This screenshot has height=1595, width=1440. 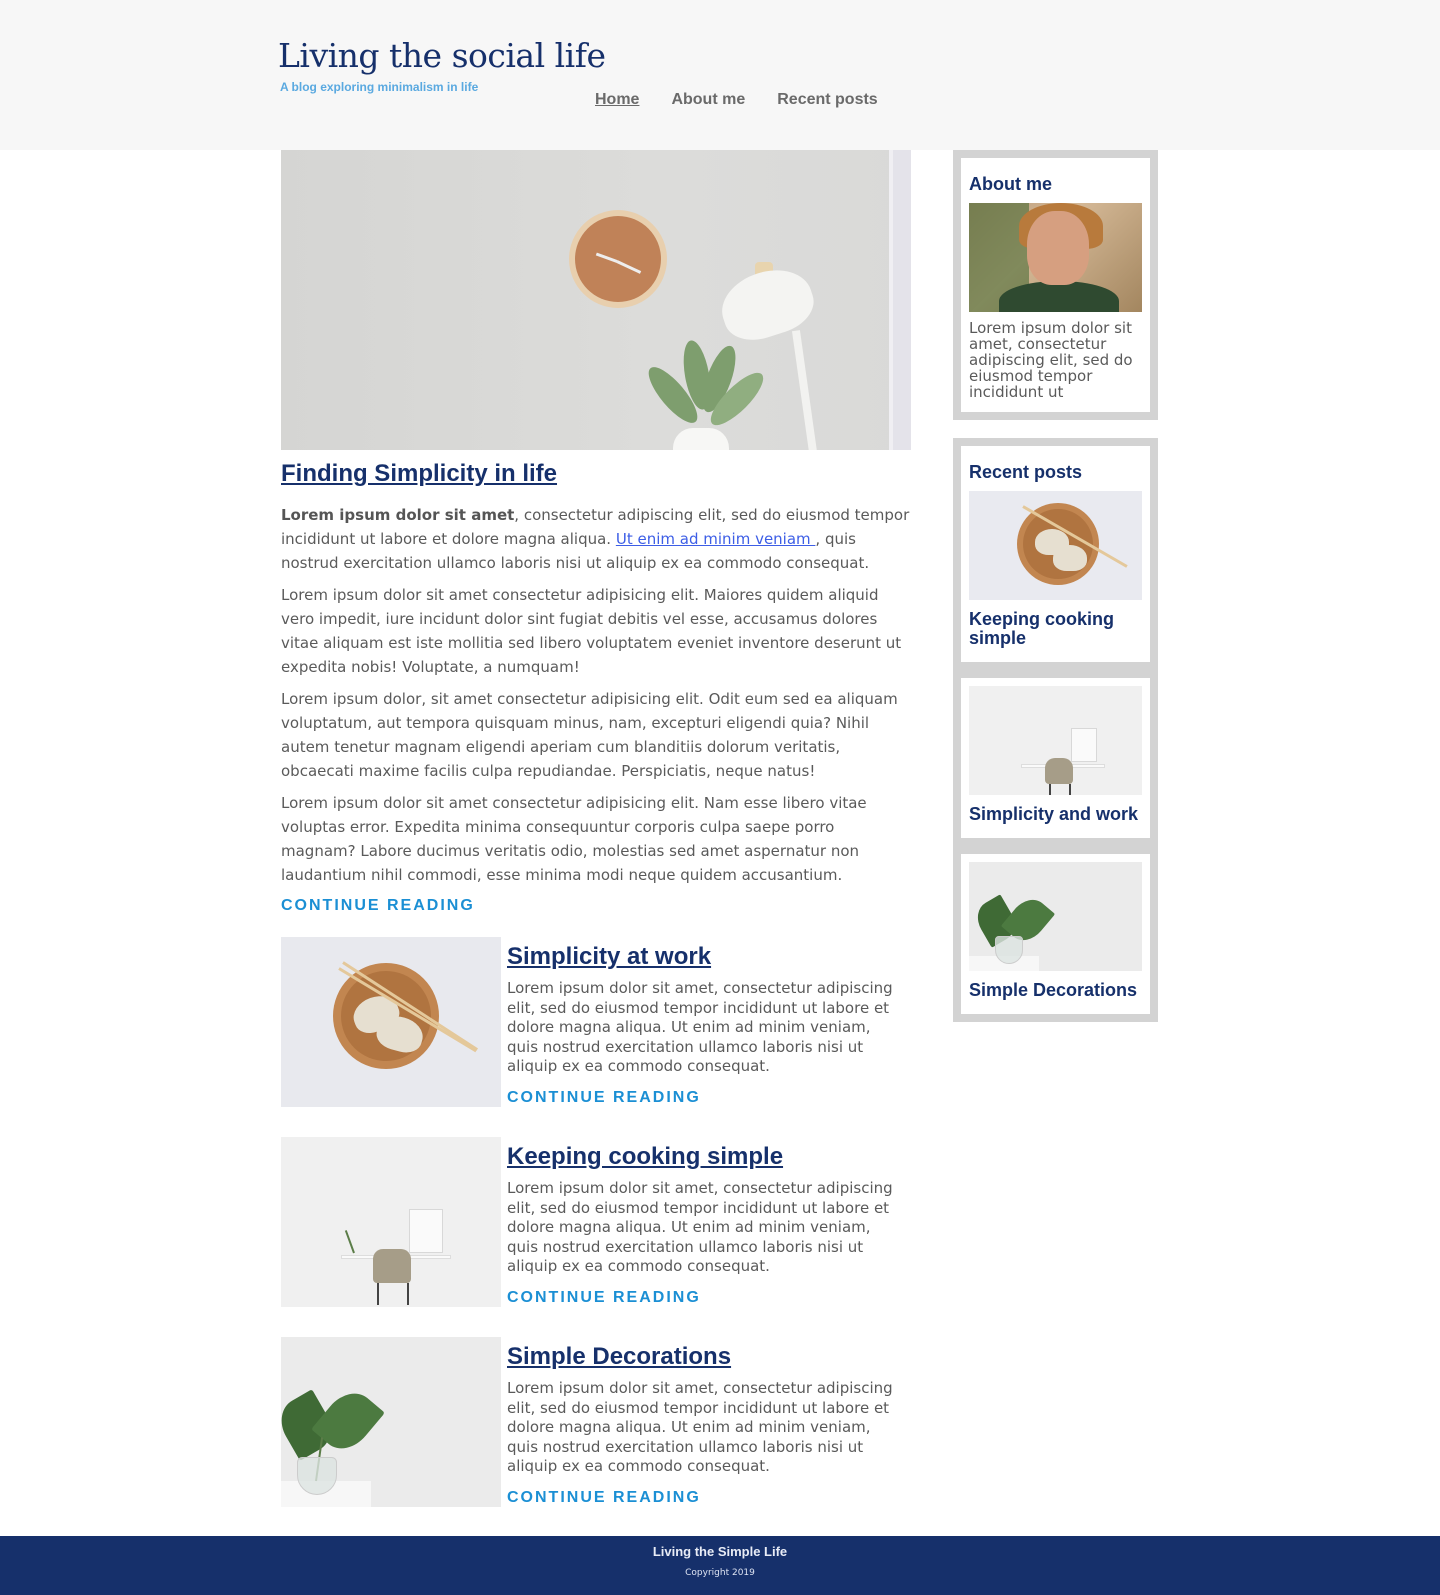 What do you see at coordinates (767, 304) in the screenshot?
I see `lamp-shade` at bounding box center [767, 304].